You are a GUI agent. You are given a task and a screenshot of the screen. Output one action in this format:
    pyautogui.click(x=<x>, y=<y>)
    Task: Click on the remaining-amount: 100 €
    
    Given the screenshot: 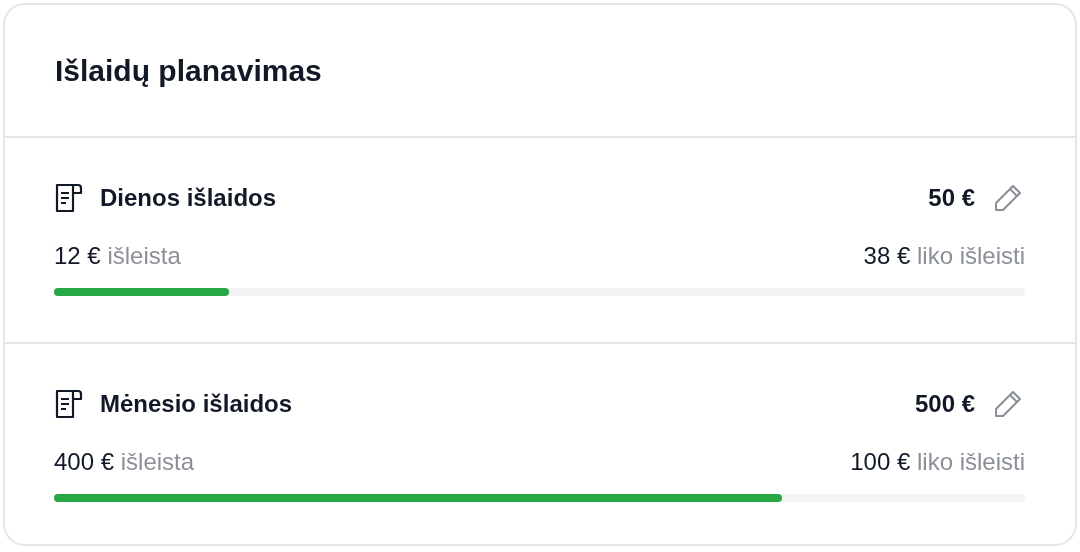 What is the action you would take?
    pyautogui.click(x=880, y=461)
    